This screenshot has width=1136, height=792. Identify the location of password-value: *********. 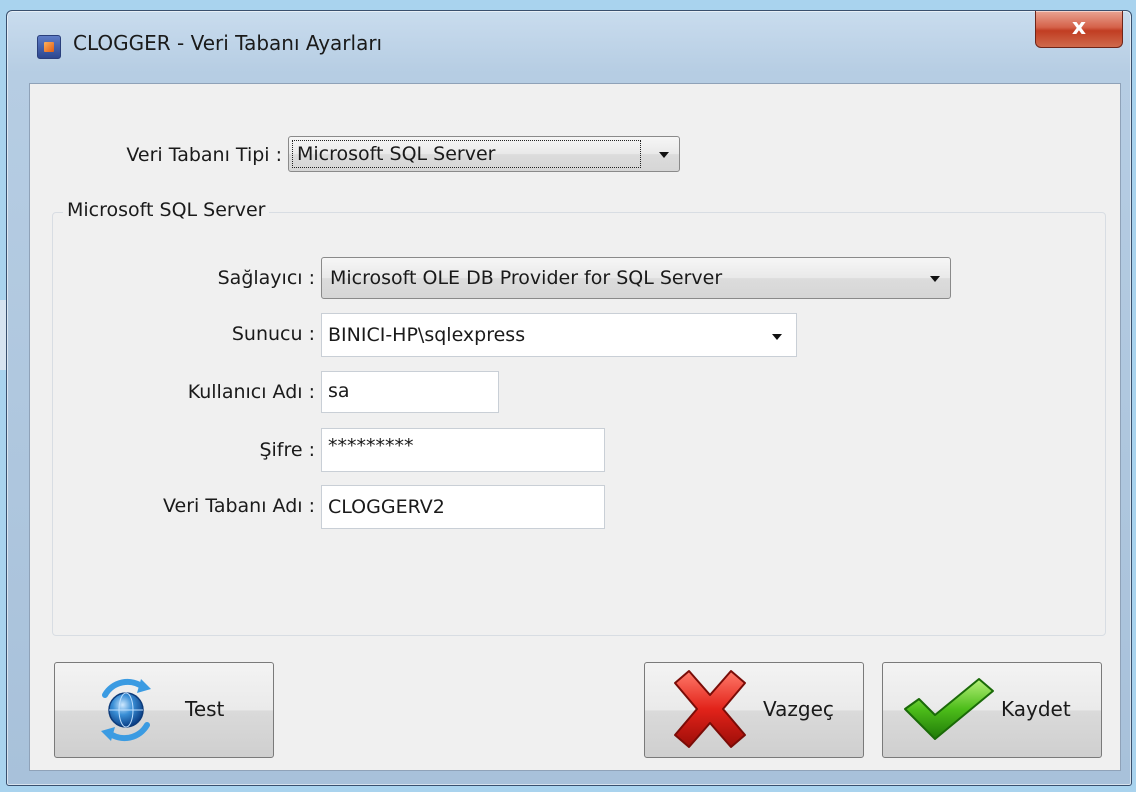
(371, 446).